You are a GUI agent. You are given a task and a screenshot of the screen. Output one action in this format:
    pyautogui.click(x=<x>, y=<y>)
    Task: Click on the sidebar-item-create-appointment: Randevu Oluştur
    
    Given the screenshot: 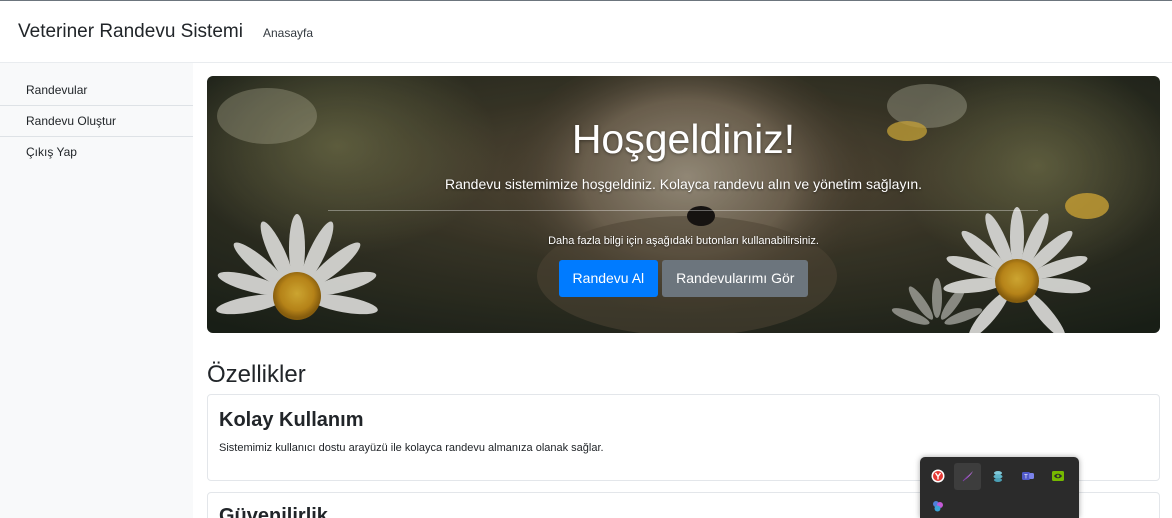 What is the action you would take?
    pyautogui.click(x=96, y=121)
    